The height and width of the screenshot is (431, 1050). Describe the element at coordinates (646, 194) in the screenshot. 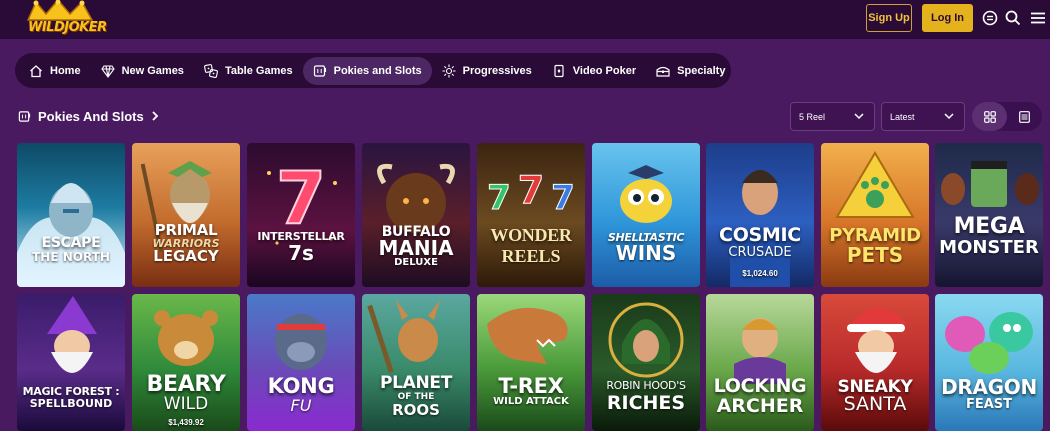

I see `pufferfish-art` at that location.